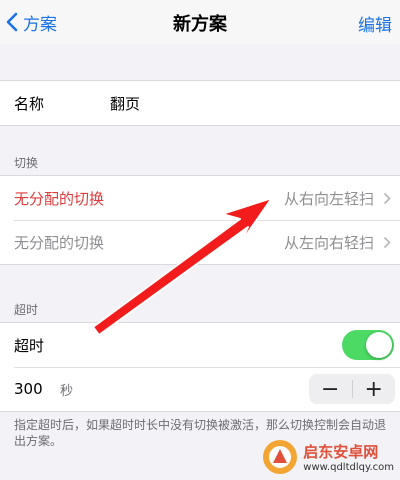 The width and height of the screenshot is (400, 480). Describe the element at coordinates (341, 452) in the screenshot. I see `watermark-title: 启东安卓网` at that location.